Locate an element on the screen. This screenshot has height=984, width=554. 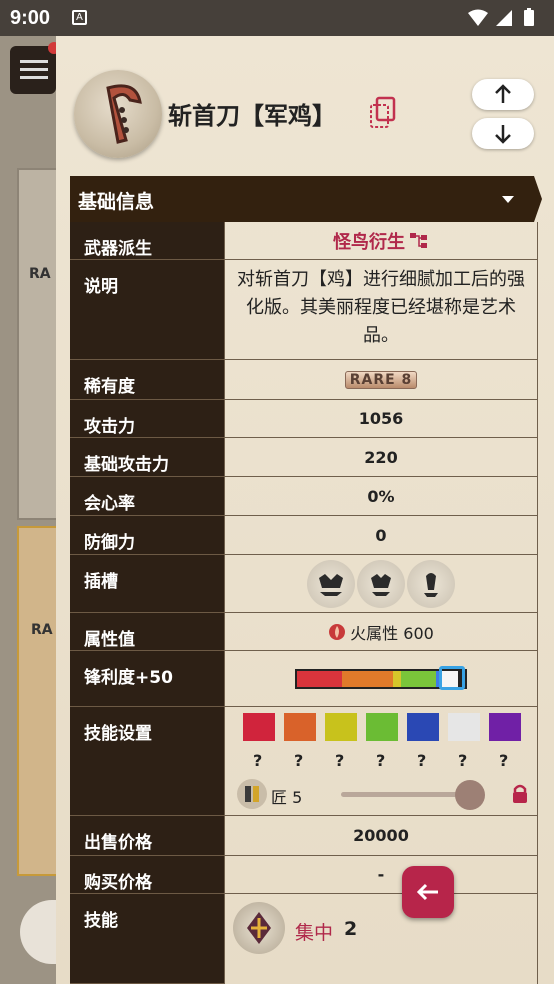
weapon-icon is located at coordinates (118, 114).